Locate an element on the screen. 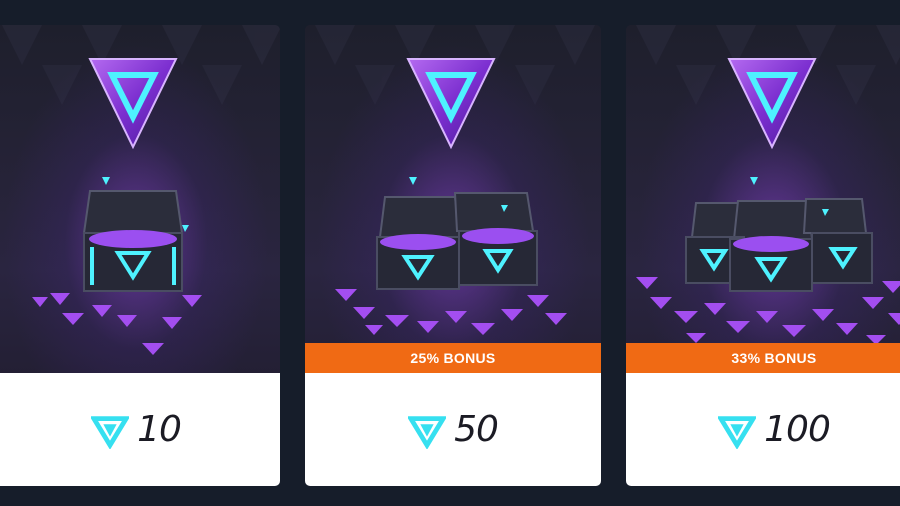 This screenshot has height=506, width=900. price-panel: 10 is located at coordinates (140, 429).